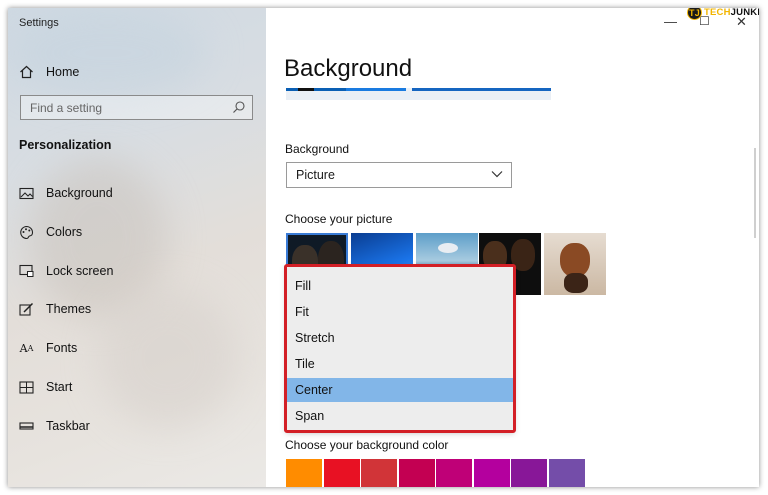  What do you see at coordinates (497, 174) in the screenshot?
I see `chevron-down-icon` at bounding box center [497, 174].